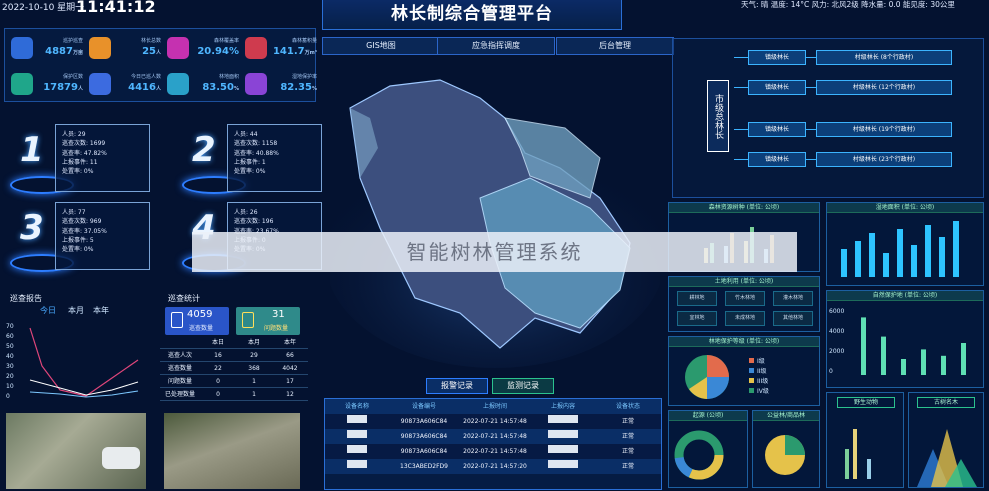  Describe the element at coordinates (884, 57) in the screenshot. I see `village-leader-node: 村级林长 (8个行政村)` at that location.